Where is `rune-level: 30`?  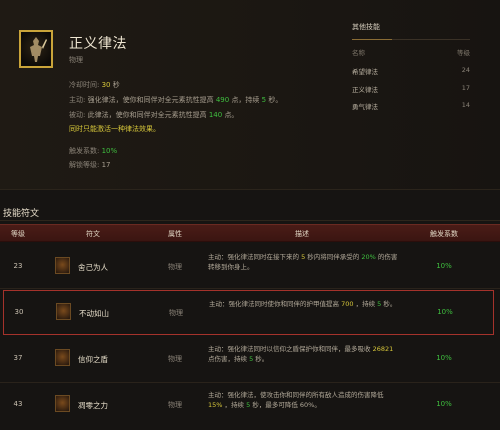 rune-level: 30 is located at coordinates (19, 312).